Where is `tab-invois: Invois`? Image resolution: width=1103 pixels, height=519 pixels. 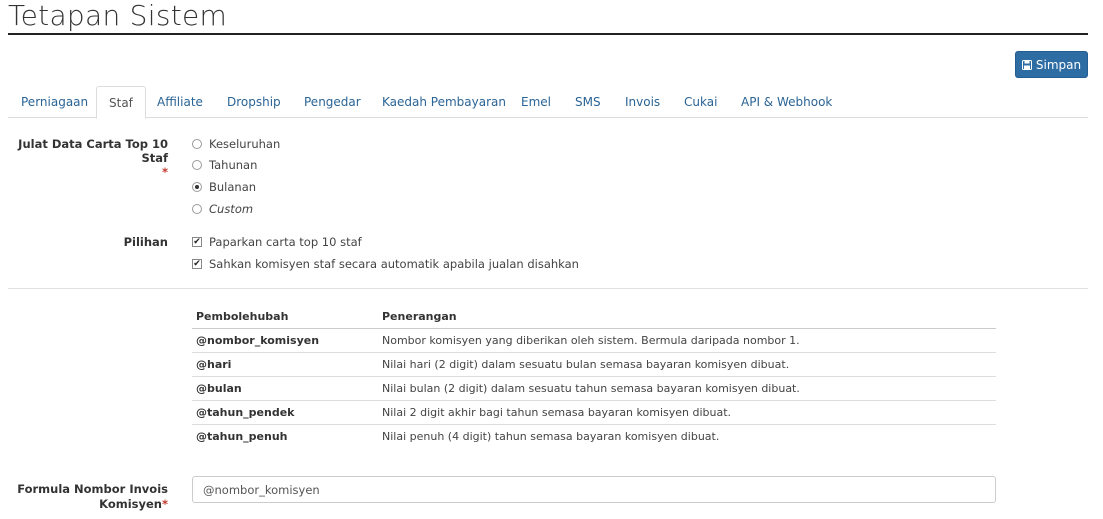 tab-invois: Invois is located at coordinates (642, 102).